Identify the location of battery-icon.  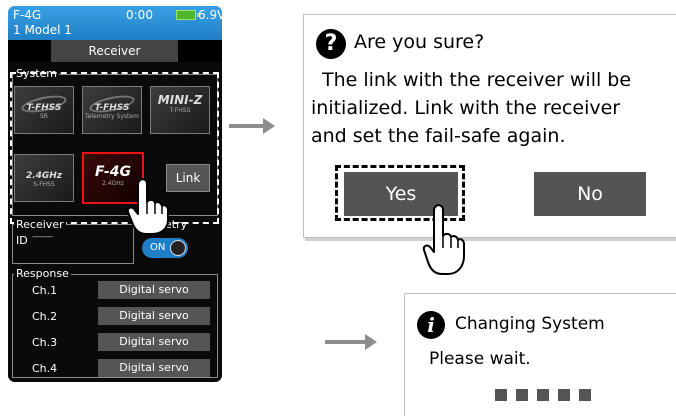
(187, 15).